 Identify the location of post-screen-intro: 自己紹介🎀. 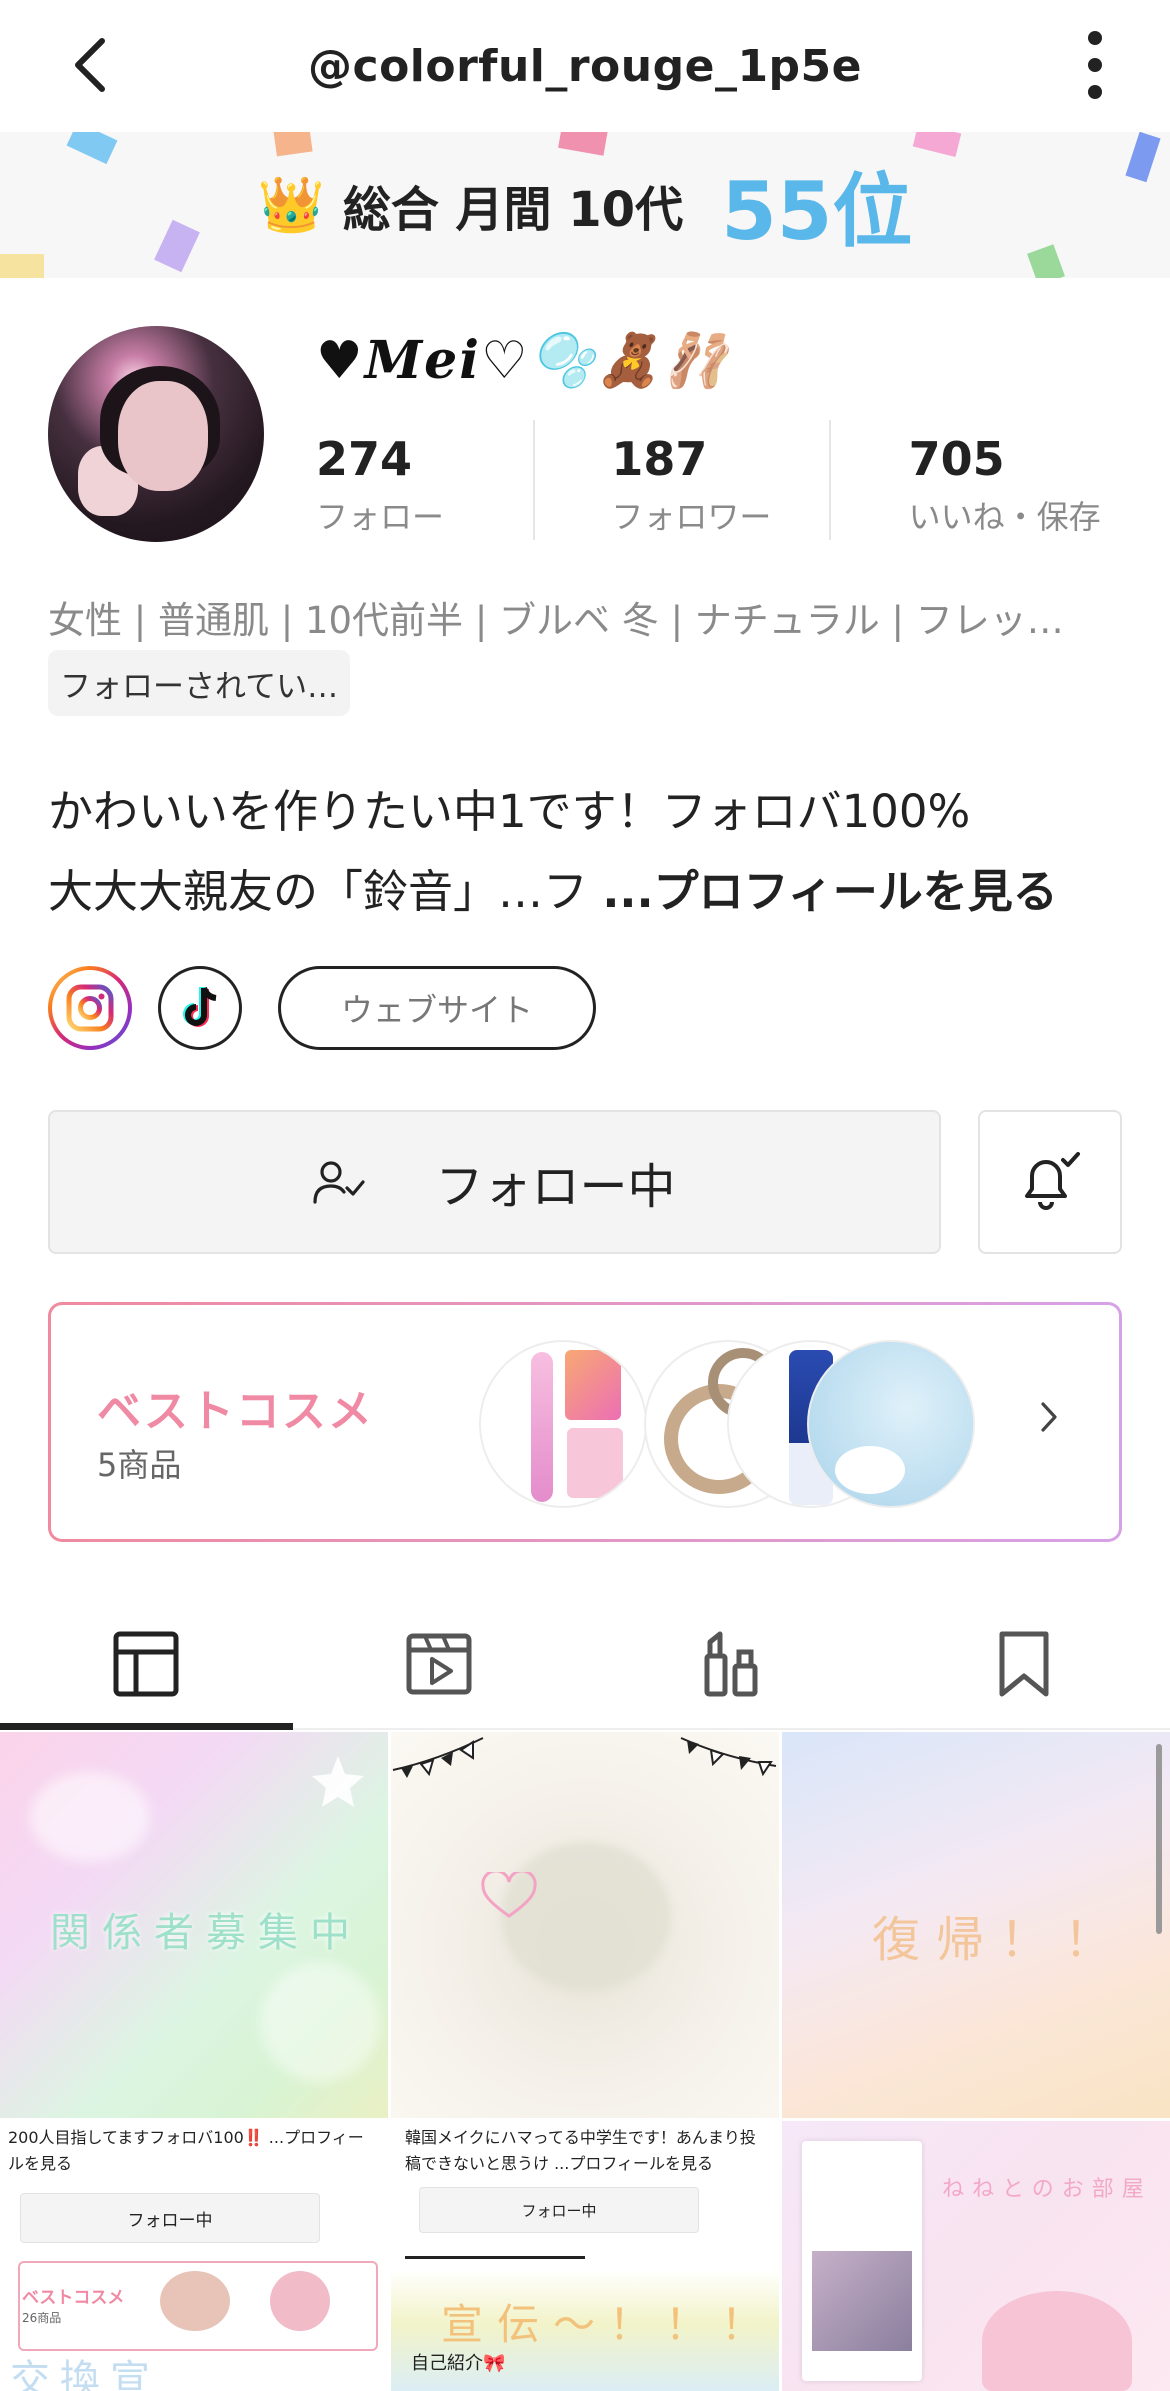
(458, 2363).